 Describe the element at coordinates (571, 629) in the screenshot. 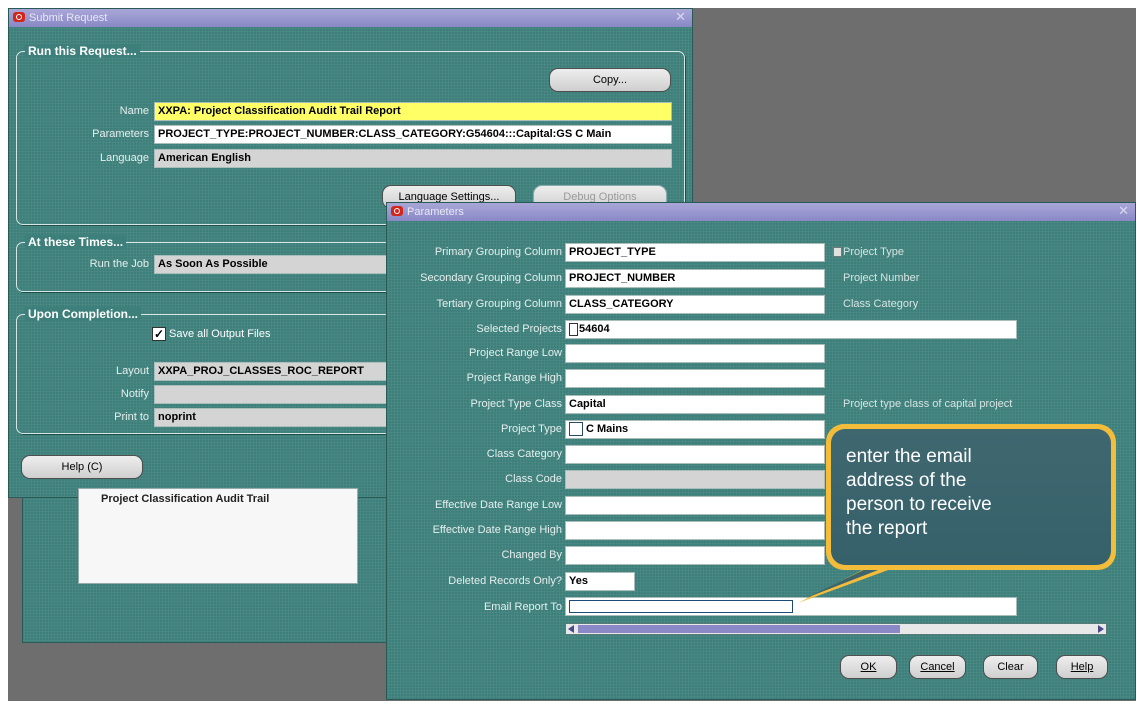

I see `scroll-left-arrow-icon` at that location.